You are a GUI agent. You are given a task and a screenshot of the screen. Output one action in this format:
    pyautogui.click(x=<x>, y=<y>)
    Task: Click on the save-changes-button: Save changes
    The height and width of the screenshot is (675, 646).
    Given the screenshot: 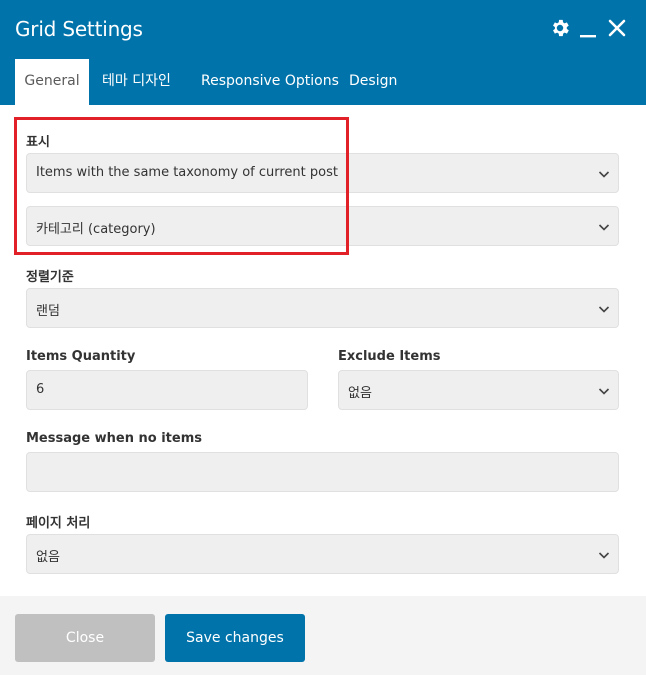 What is the action you would take?
    pyautogui.click(x=235, y=638)
    